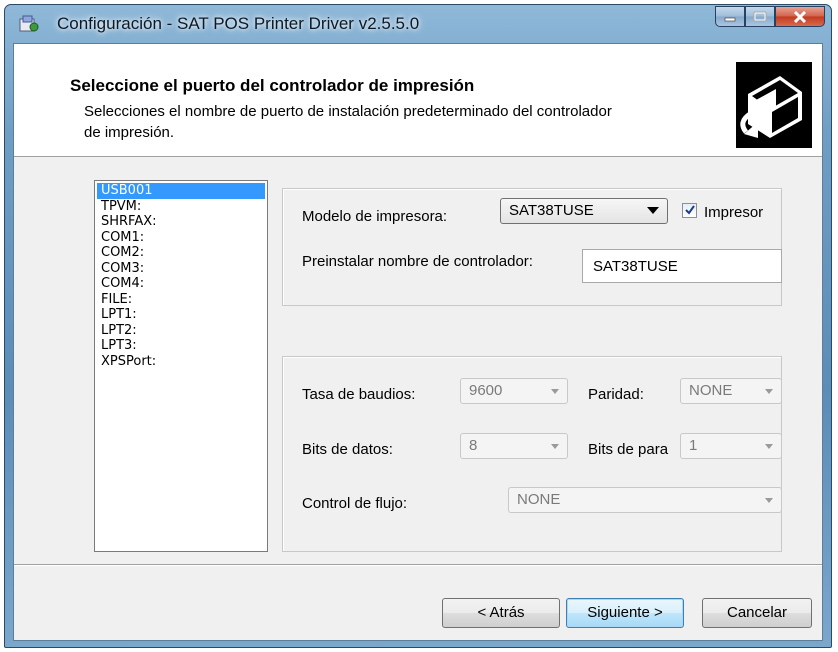 The image size is (838, 652). What do you see at coordinates (359, 394) in the screenshot?
I see `baud-label: Tasa de baudios:` at bounding box center [359, 394].